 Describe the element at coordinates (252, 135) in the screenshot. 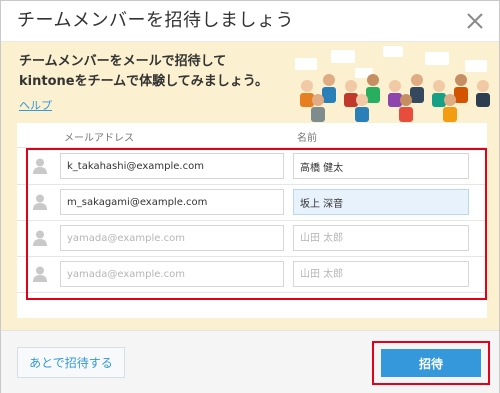

I see `table-header: メールアドレス 名前` at that location.